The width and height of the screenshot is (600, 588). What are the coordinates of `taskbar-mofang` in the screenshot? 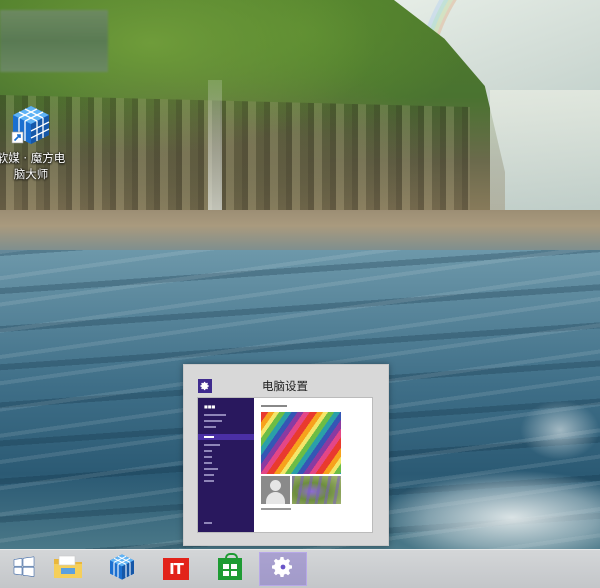 It's located at (122, 569).